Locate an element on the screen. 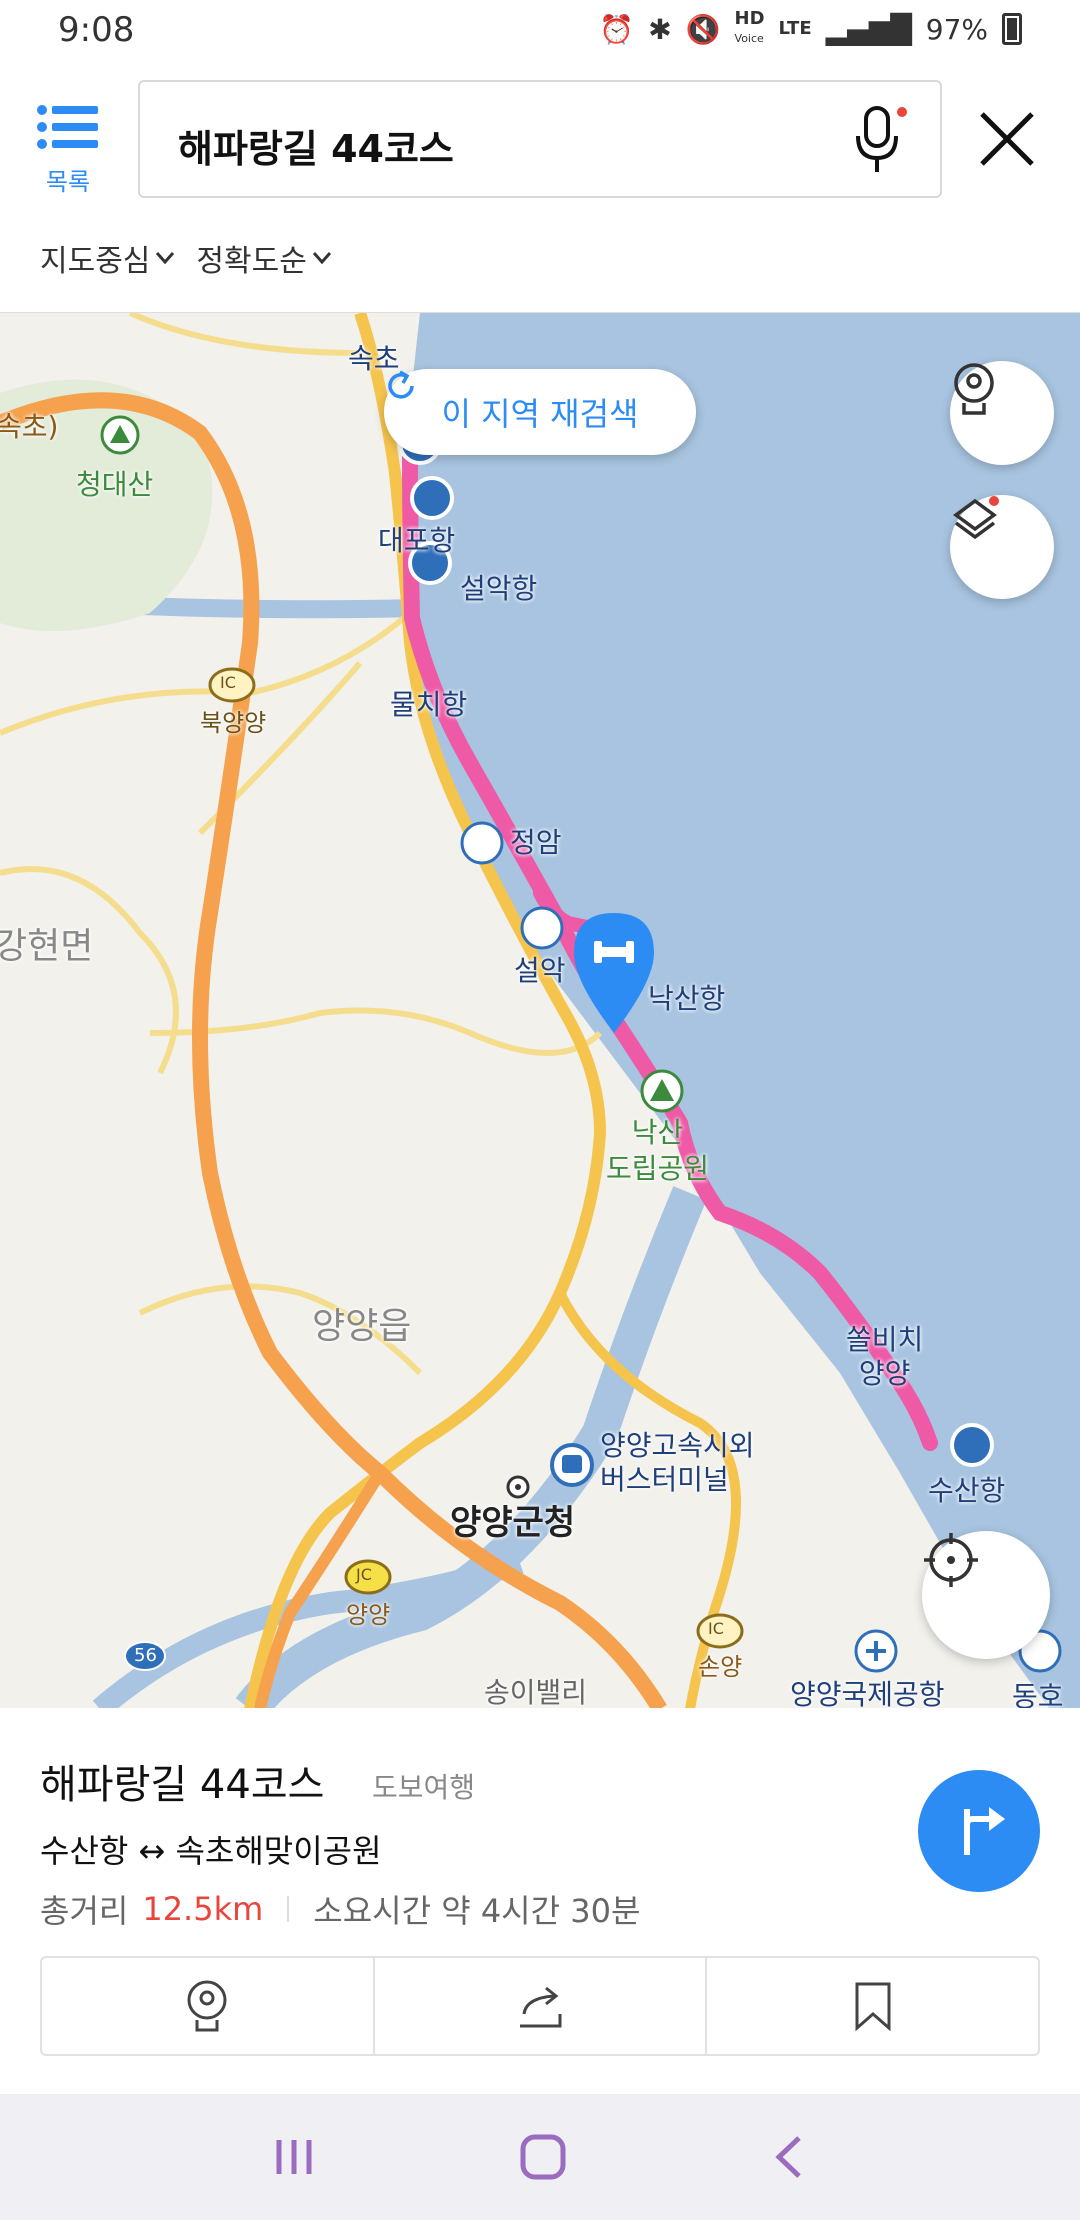 The width and height of the screenshot is (1080, 2220). route-56-label: 56 is located at coordinates (145, 1655).